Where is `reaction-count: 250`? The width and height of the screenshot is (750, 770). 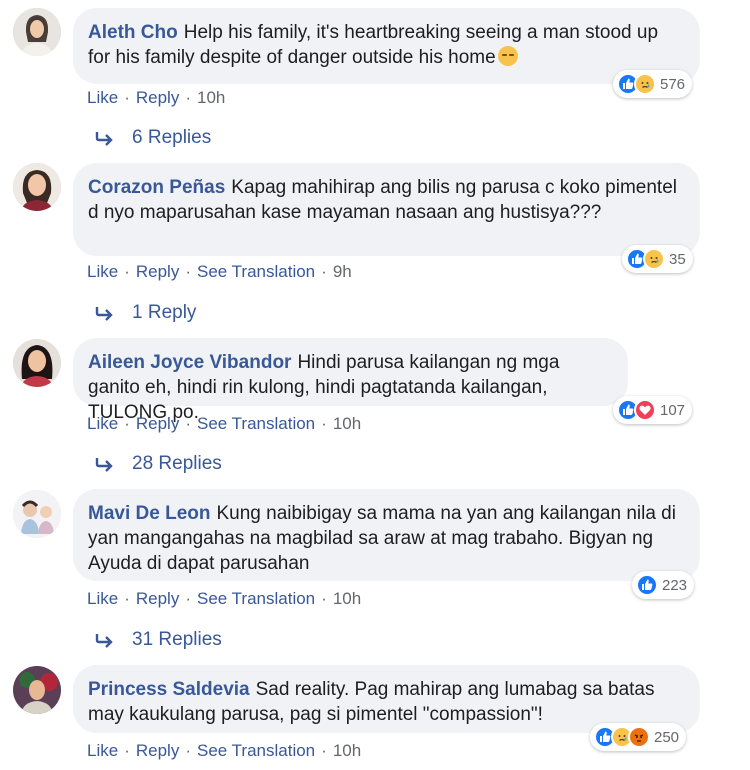
reaction-count: 250 is located at coordinates (667, 737).